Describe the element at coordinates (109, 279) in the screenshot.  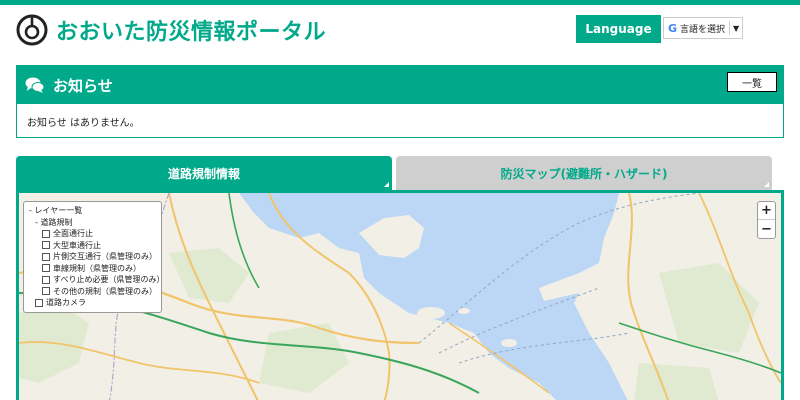
I see `layer-item-label: すべり止め必要（県管理のみ）` at that location.